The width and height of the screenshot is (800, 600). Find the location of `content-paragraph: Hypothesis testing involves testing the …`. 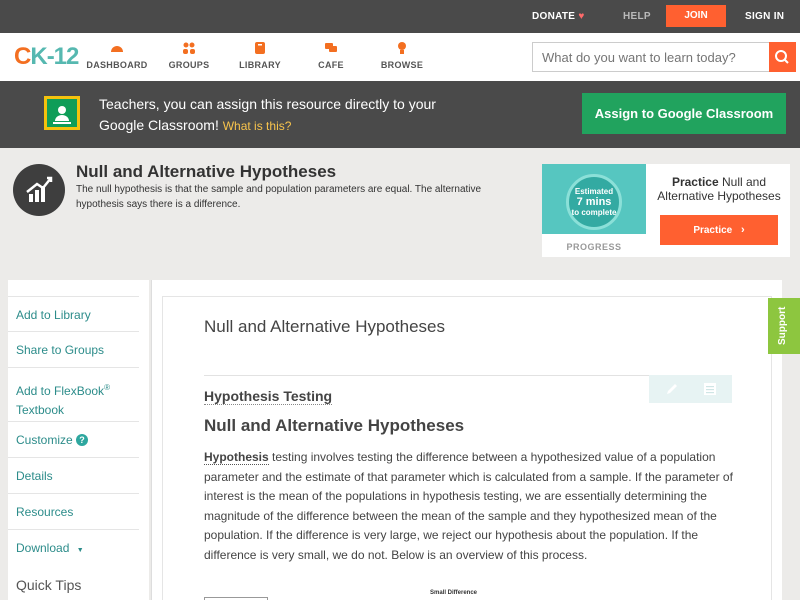

content-paragraph: Hypothesis testing involves testing the … is located at coordinates (468, 506).